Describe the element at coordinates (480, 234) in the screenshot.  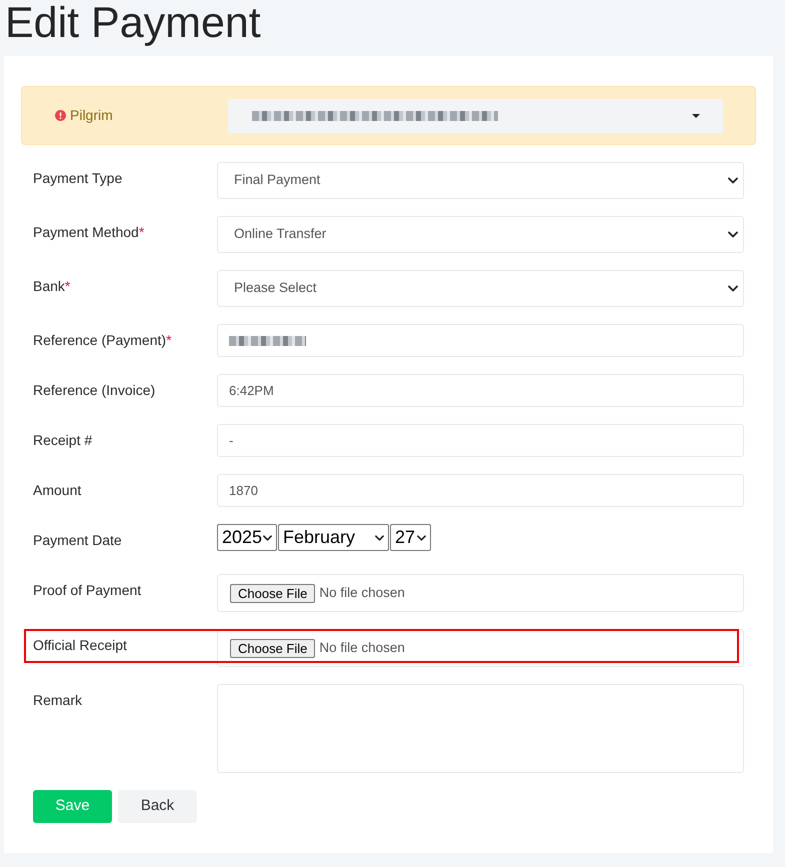
I see `dropdown-field: Online Transfer` at that location.